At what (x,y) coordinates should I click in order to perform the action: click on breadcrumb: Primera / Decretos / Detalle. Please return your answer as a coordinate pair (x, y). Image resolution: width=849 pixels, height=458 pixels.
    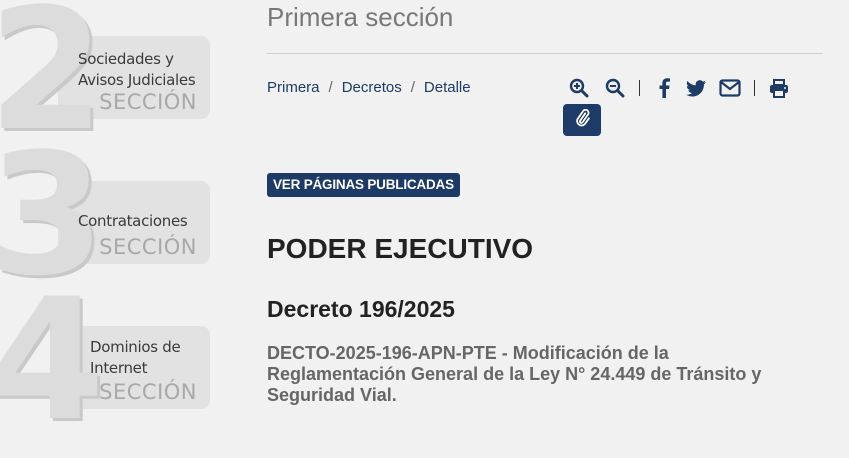
    Looking at the image, I should click on (369, 87).